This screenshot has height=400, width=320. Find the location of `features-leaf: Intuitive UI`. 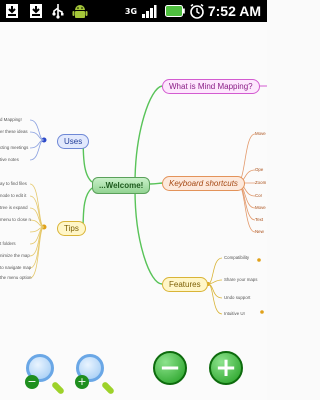

features-leaf: Intuitive UI is located at coordinates (234, 313).